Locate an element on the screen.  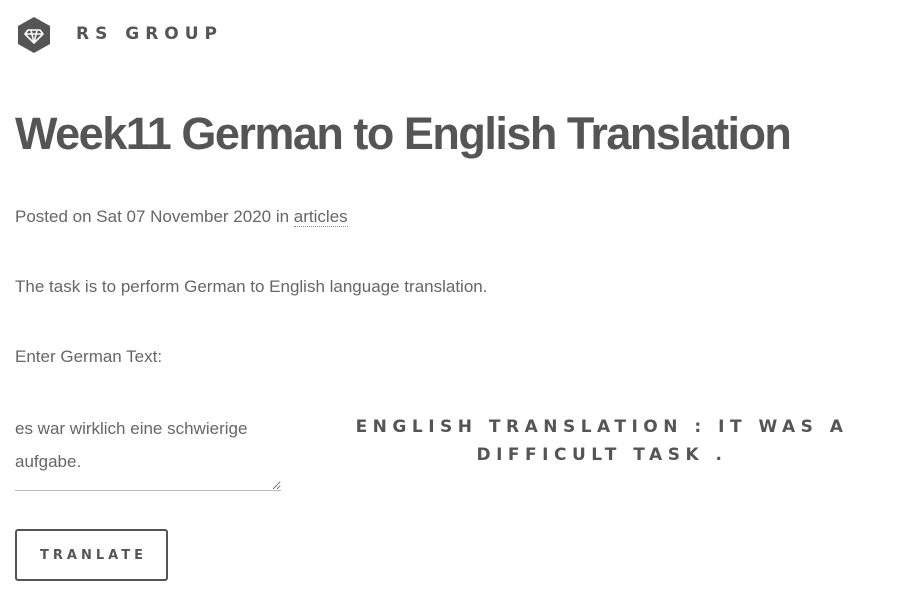
post-date: Posted on Sat 07 November 2020 in is located at coordinates (154, 216).